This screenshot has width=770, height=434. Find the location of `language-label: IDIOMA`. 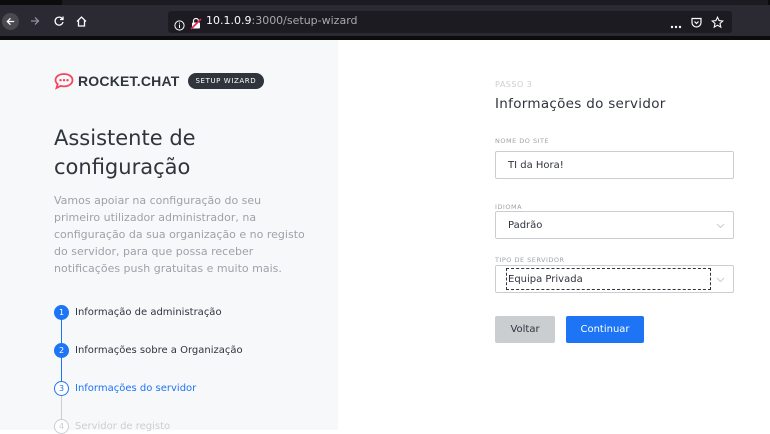

language-label: IDIOMA is located at coordinates (509, 207).